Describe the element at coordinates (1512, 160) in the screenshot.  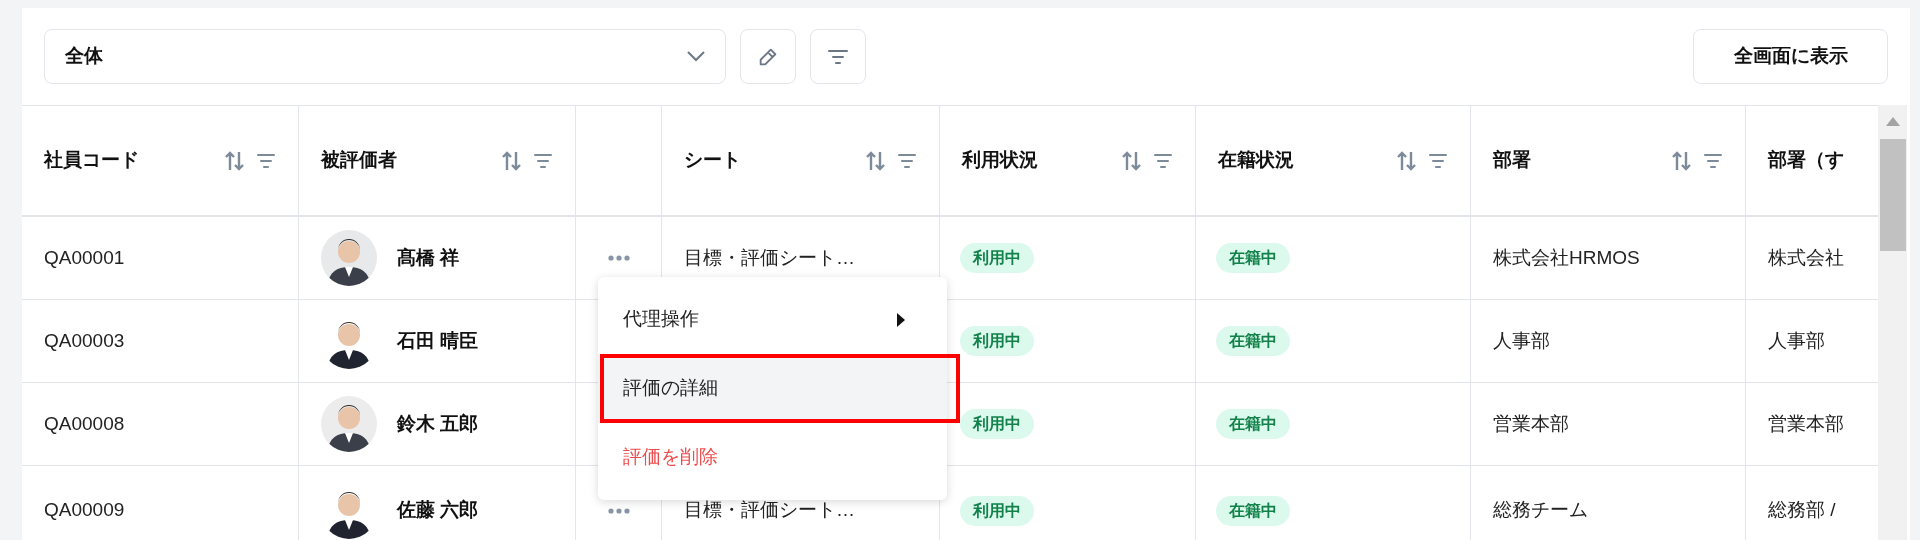
I see `column-header: 部署` at that location.